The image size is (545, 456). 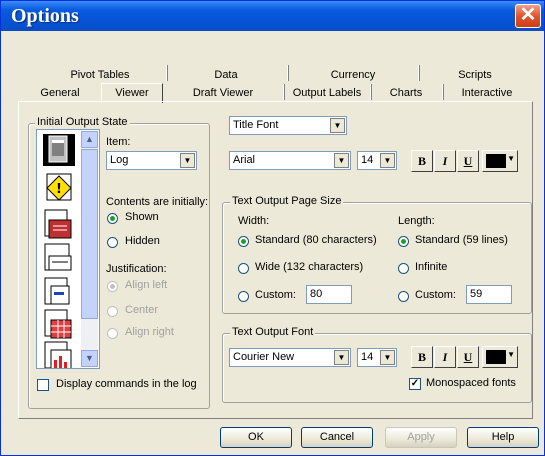 I want to click on output-font-label: Text Output Font, so click(x=273, y=332).